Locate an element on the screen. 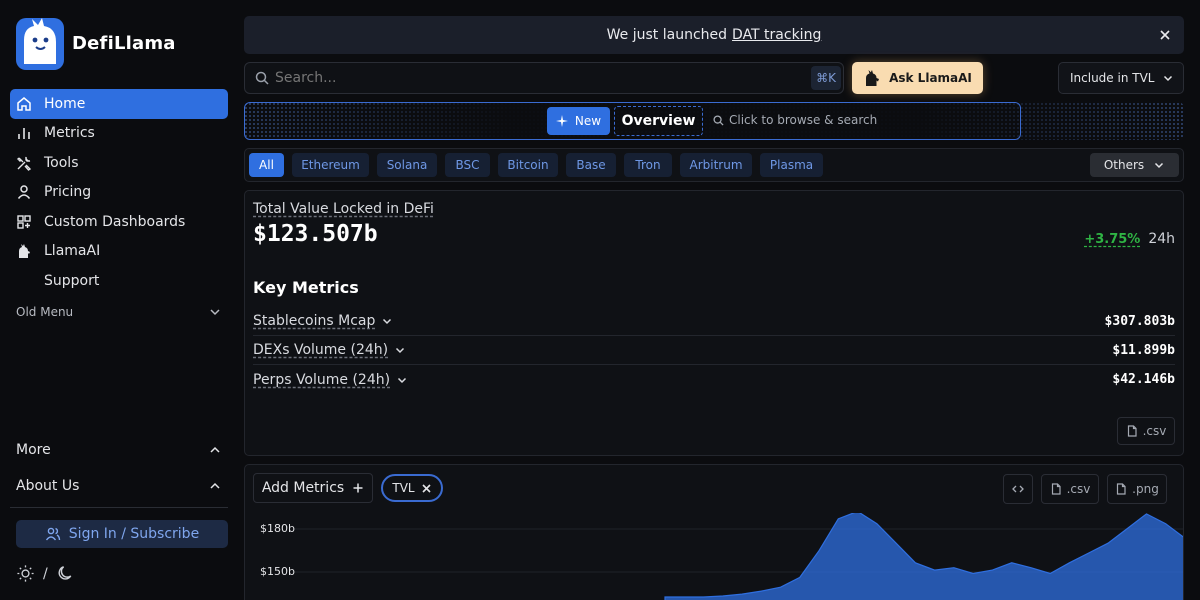 This screenshot has height=600, width=1200. metric-name: DEXs Volume (24h) is located at coordinates (329, 350).